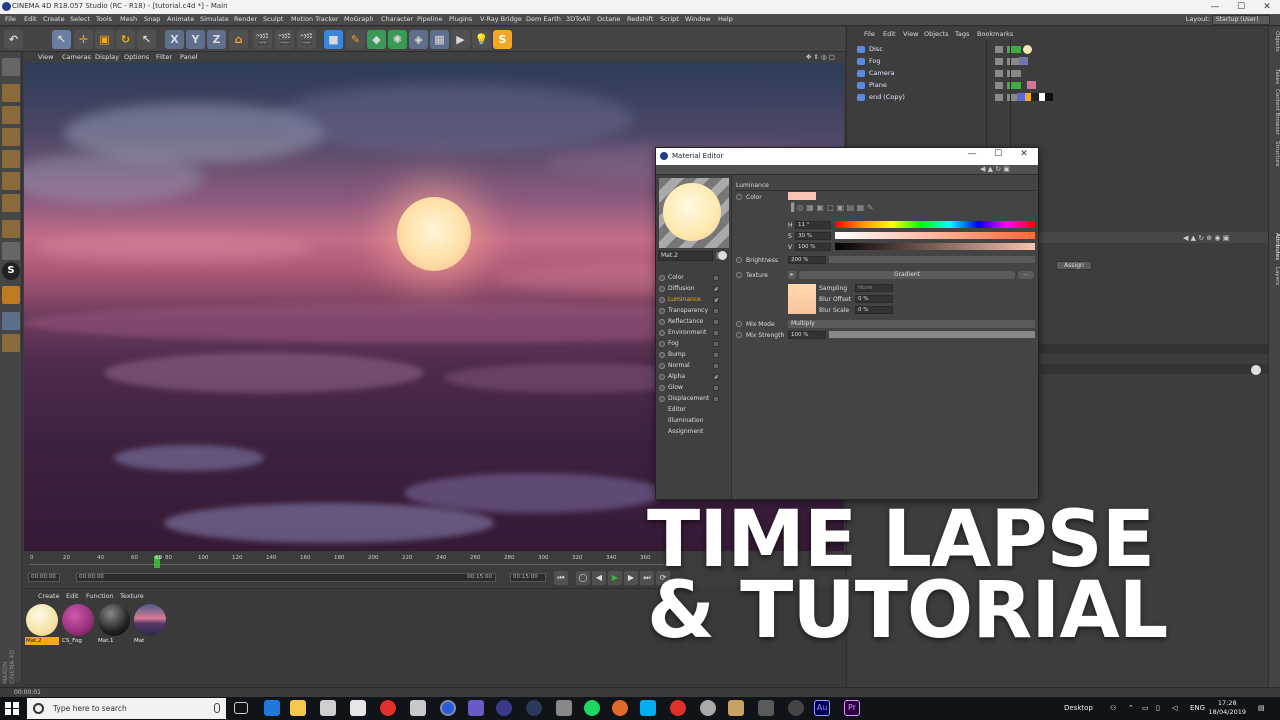 This screenshot has height=720, width=1280. Describe the element at coordinates (694, 410) in the screenshot. I see `channel-editor: Editor` at that location.